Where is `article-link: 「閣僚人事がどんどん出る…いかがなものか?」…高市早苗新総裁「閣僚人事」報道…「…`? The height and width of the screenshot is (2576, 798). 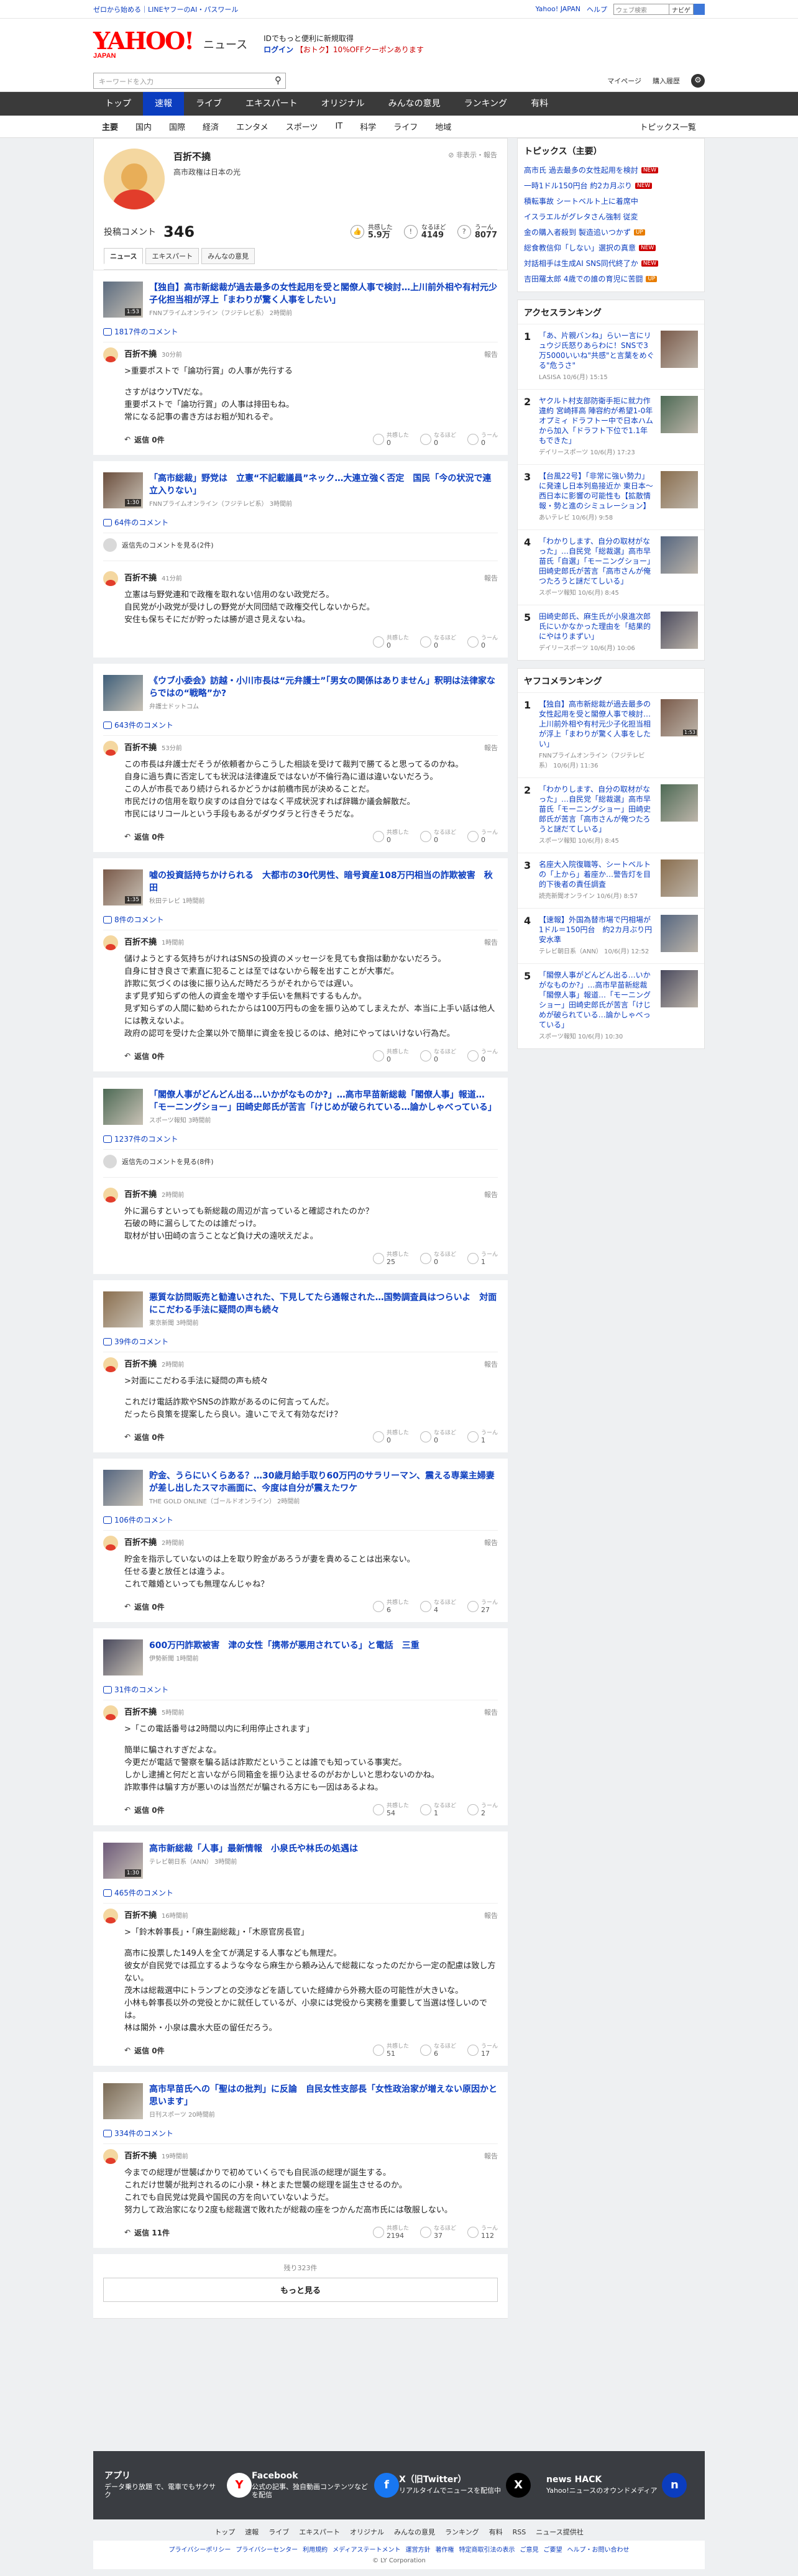 article-link: 「閣僚人事がどんどん出る…いかがなものか?」…高市早苗新総裁「閣僚人事」報道…「… is located at coordinates (300, 1107).